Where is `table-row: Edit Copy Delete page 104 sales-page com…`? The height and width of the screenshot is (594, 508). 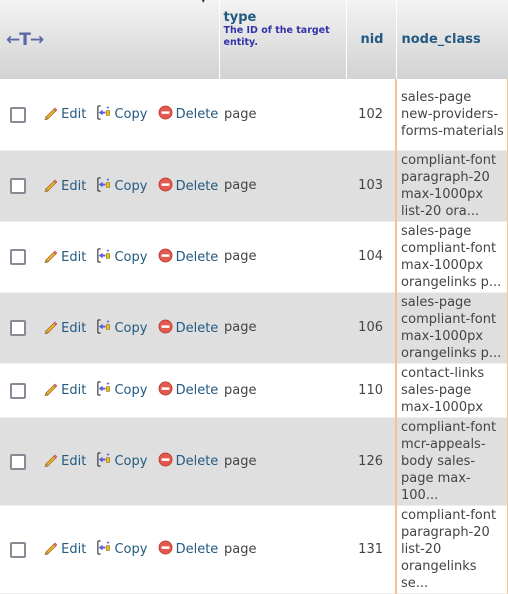 table-row: Edit Copy Delete page 104 sales-page com… is located at coordinates (254, 256).